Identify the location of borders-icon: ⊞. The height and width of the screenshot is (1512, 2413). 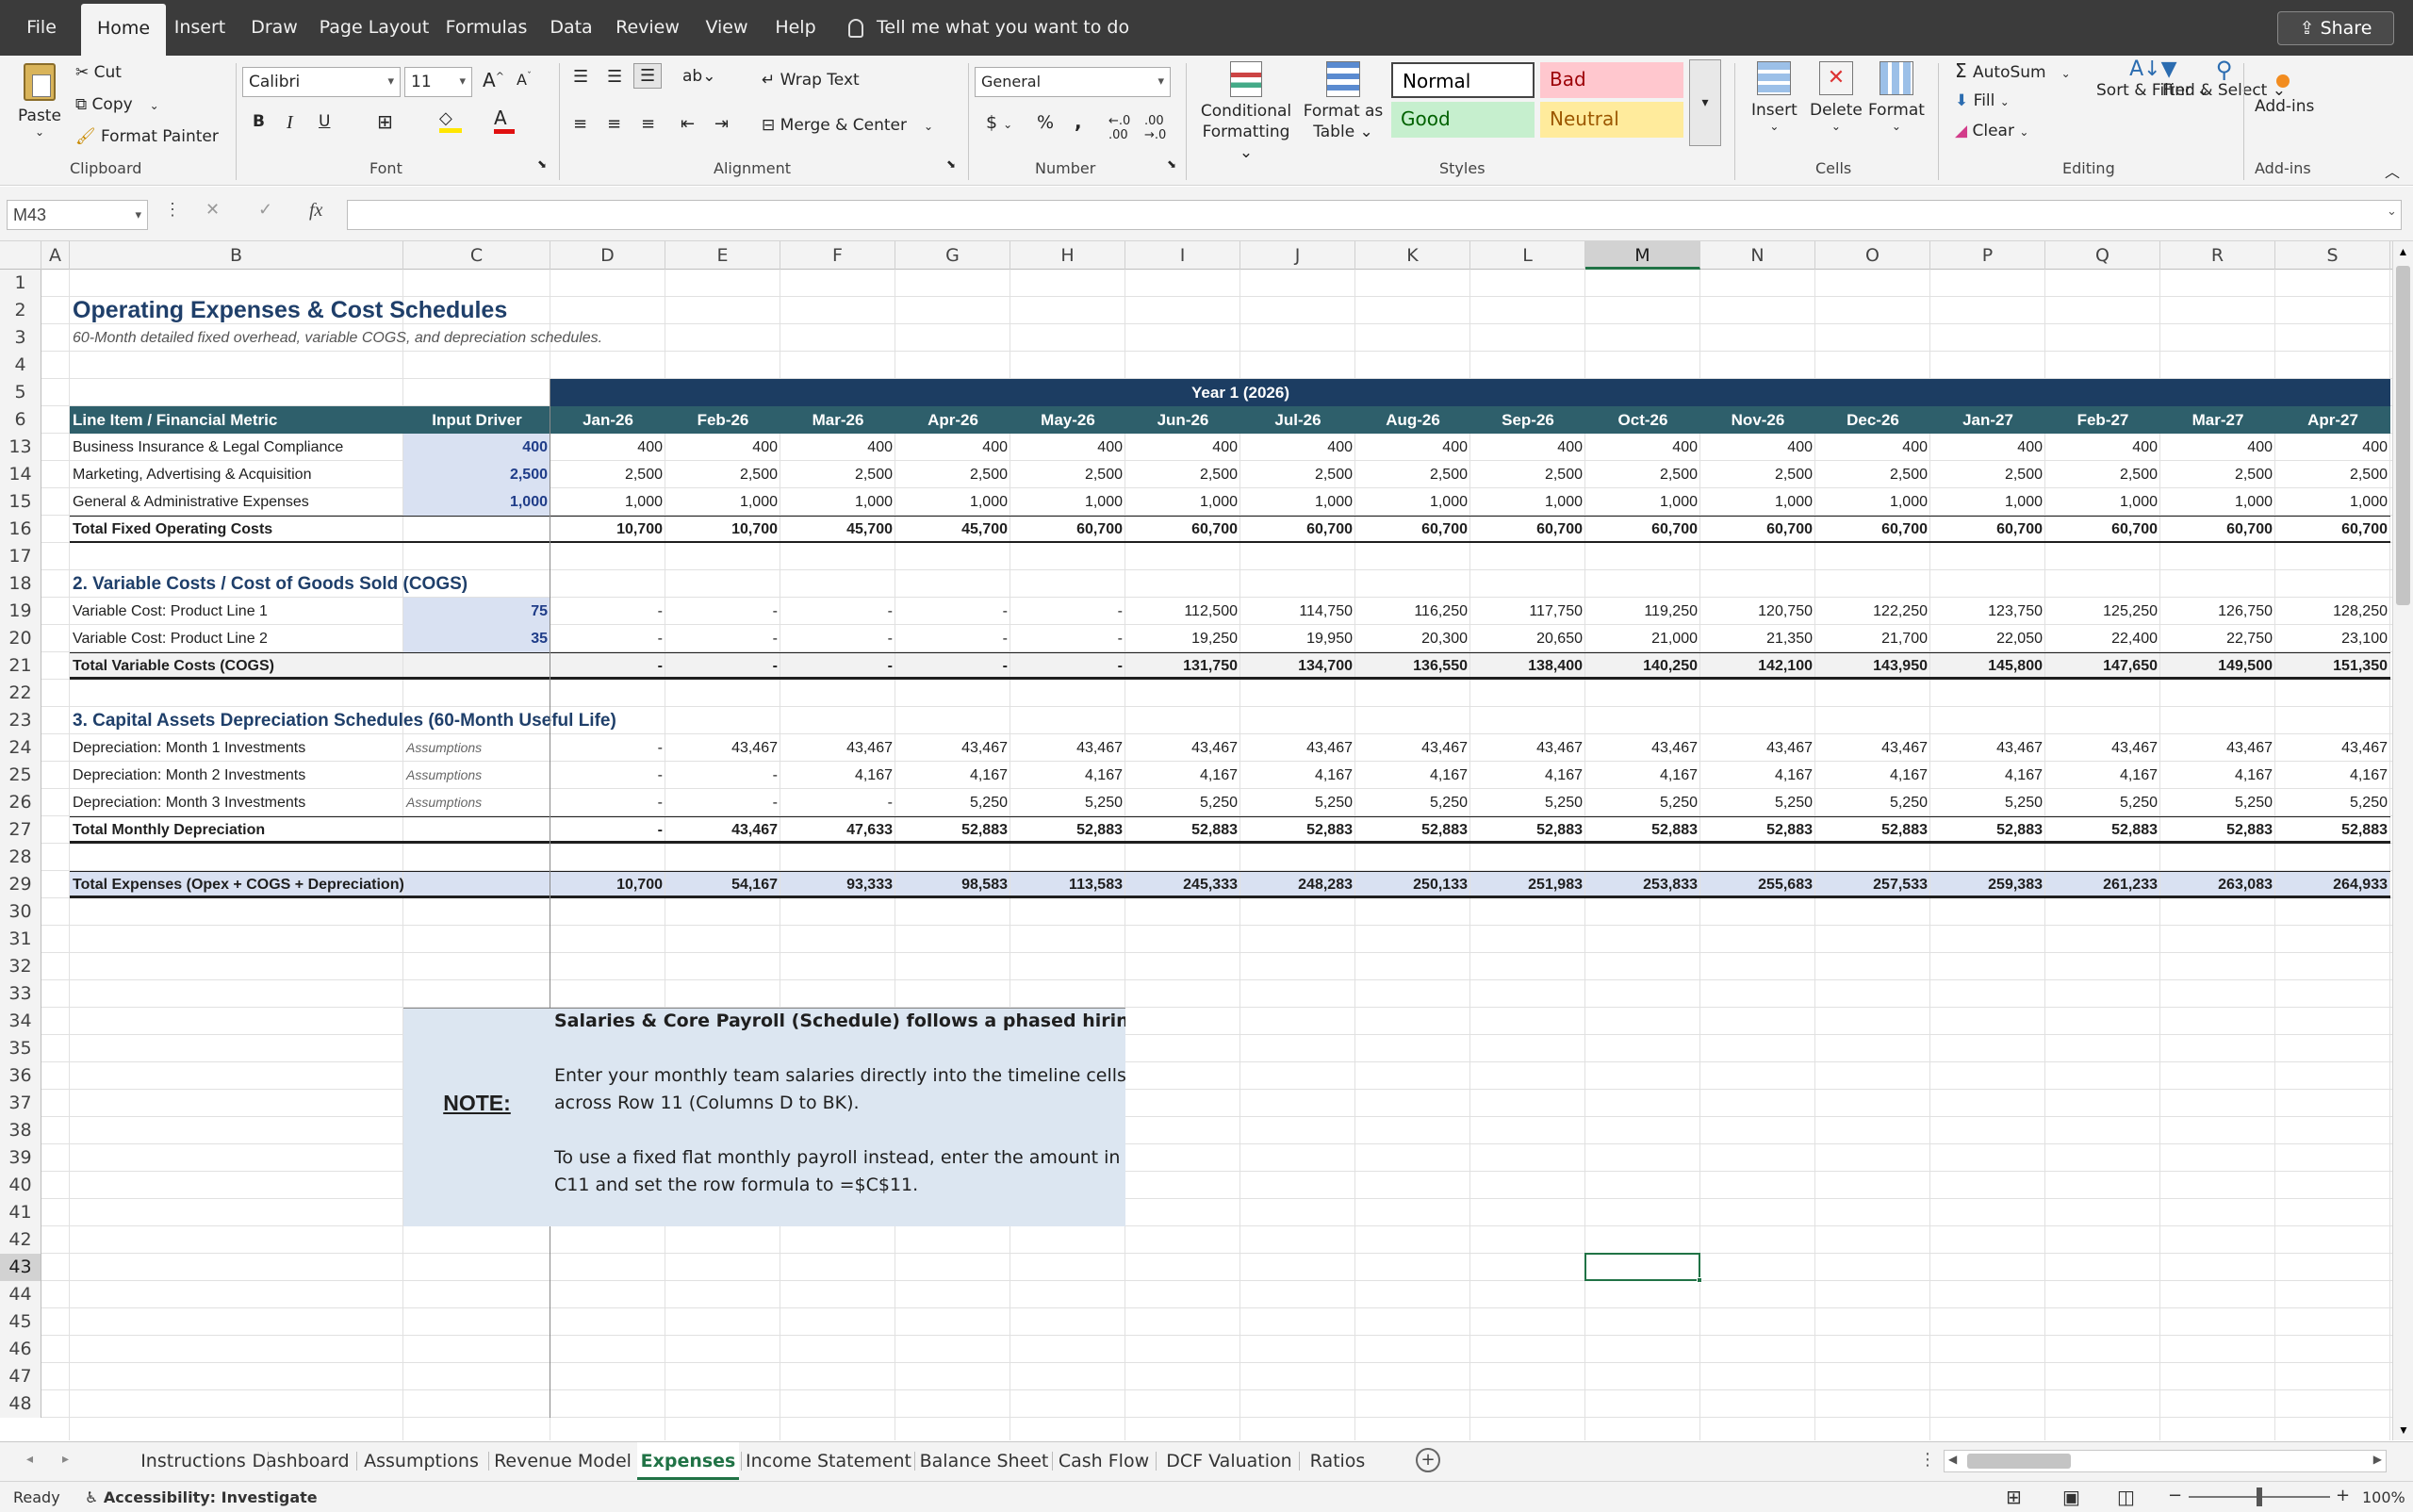
(385, 121).